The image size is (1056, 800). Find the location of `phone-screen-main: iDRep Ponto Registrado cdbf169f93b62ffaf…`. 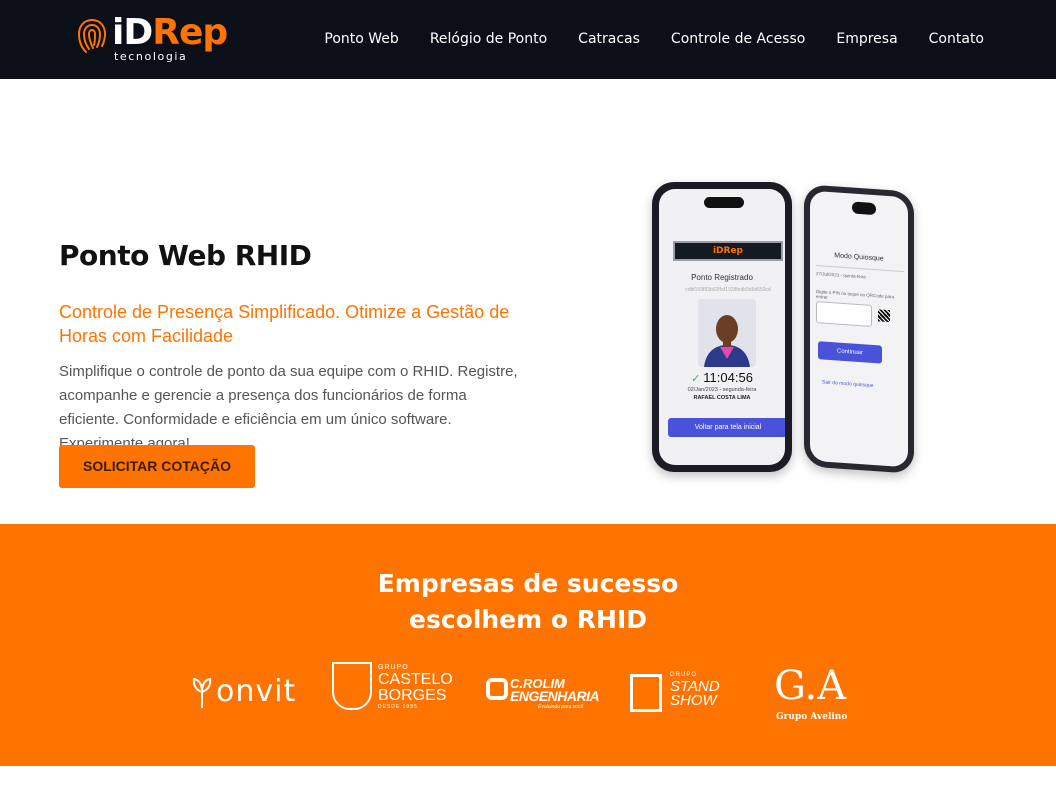

phone-screen-main: iDRep Ponto Registrado cdbf169f93b62ffaf… is located at coordinates (722, 327).